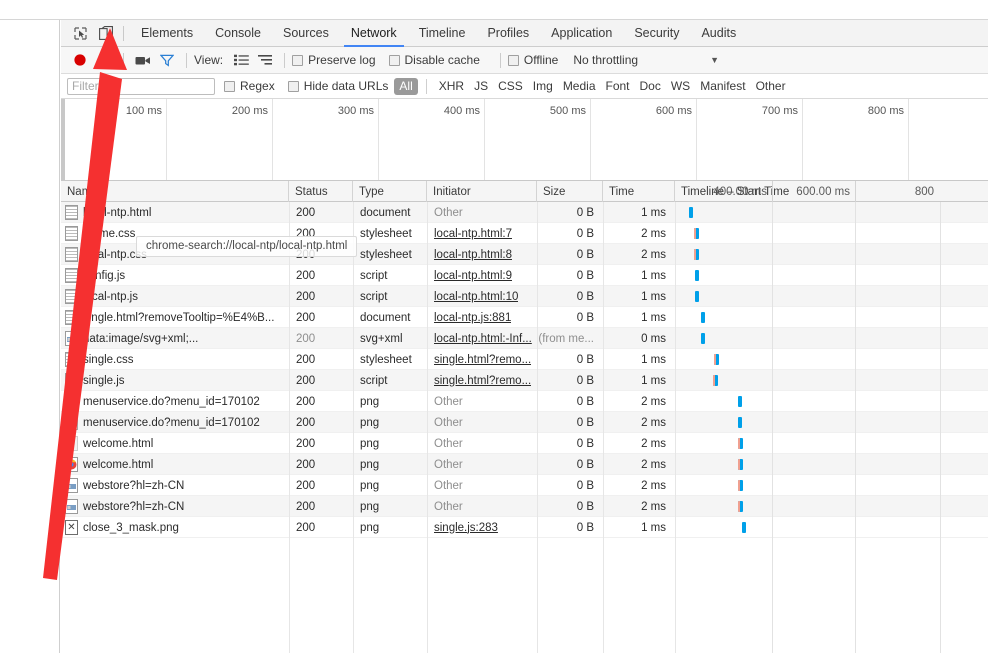  Describe the element at coordinates (538, 60) in the screenshot. I see `offline-checkbox: Offline` at that location.